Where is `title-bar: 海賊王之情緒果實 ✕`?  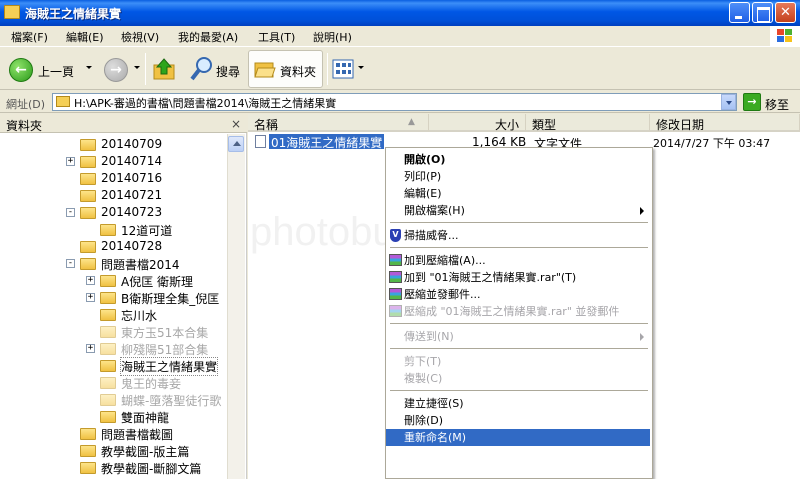
title-bar: 海賊王之情緒果實 ✕ is located at coordinates (400, 13).